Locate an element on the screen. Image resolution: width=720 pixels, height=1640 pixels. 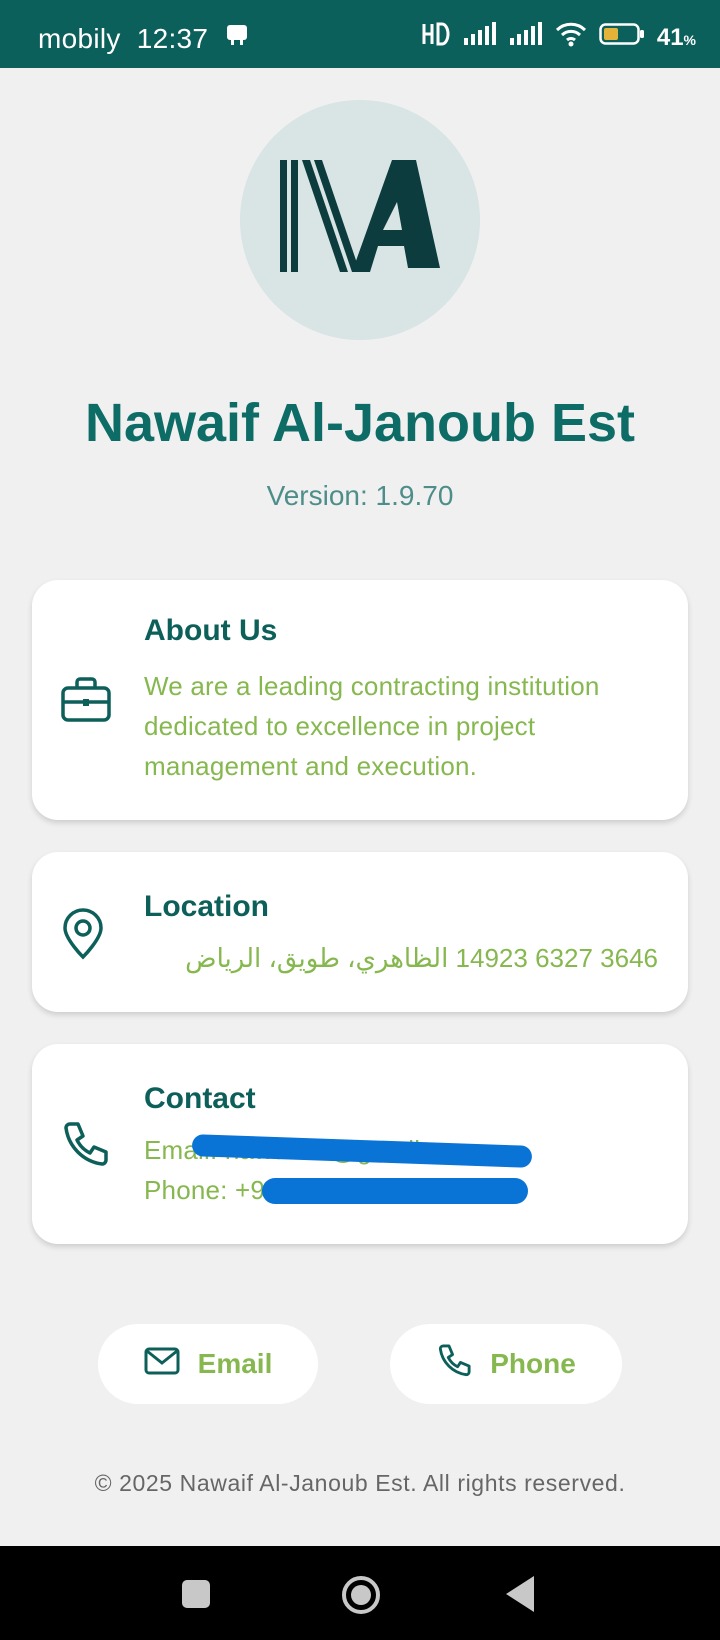
phone-call-icon is located at coordinates (454, 1364).